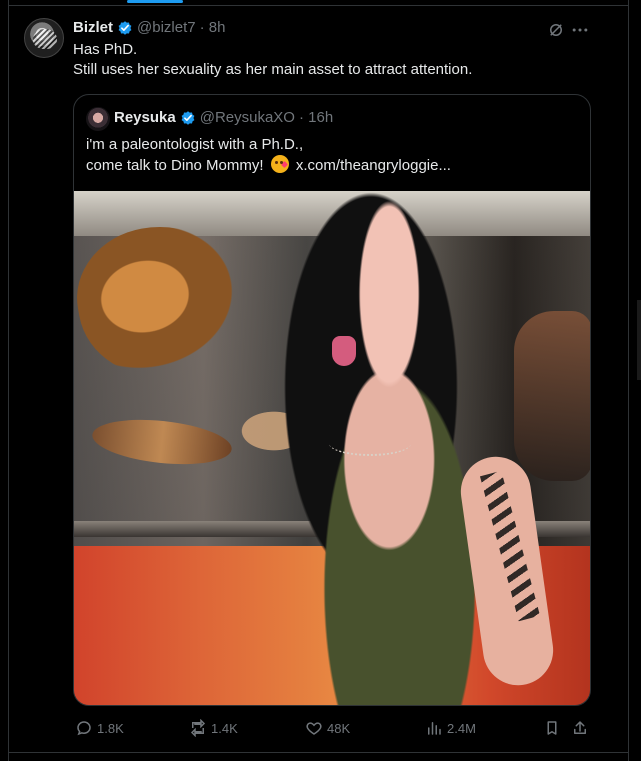  I want to click on more-button, so click(580, 30).